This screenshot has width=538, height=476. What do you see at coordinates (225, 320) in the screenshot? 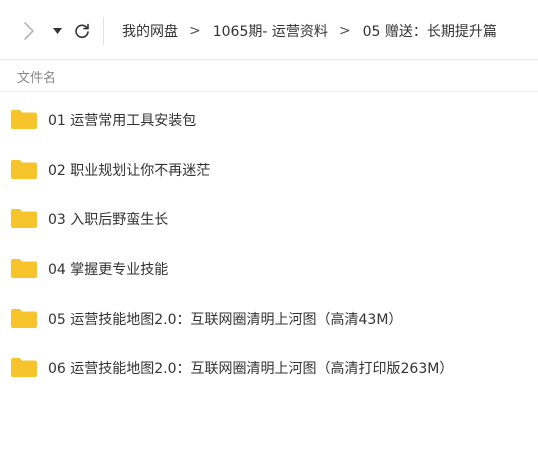
I see `folder-name: 05 运营技能地图2.0：互联网圈清明上河图（高清43M）` at bounding box center [225, 320].